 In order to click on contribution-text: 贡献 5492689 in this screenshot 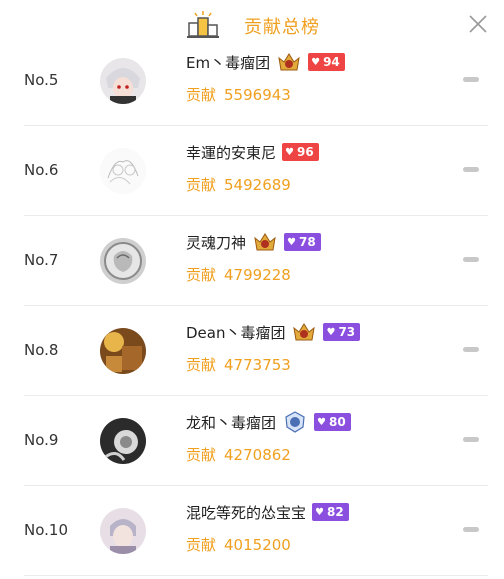, I will do `click(238, 185)`.